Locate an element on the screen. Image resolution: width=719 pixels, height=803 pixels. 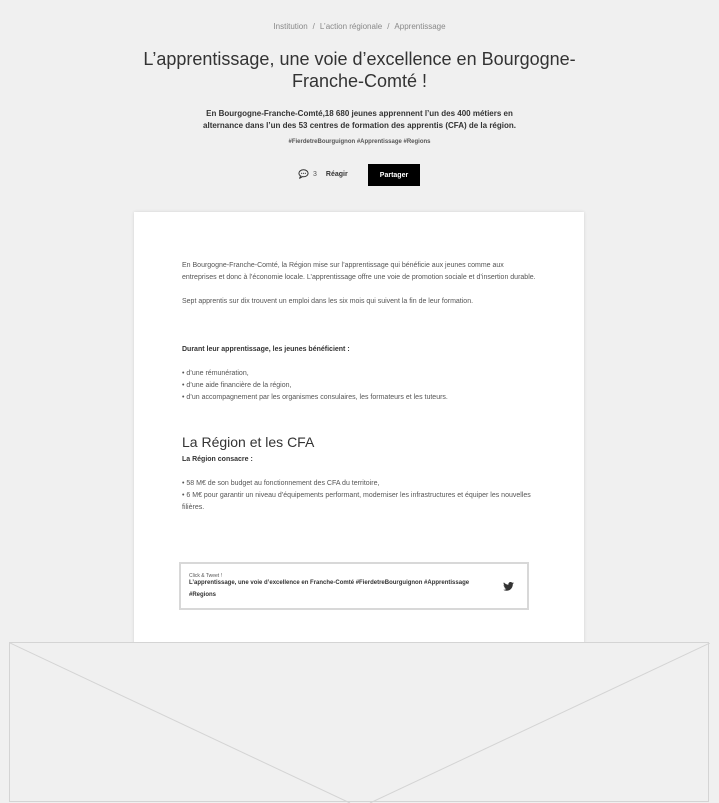
share-button: Partager is located at coordinates (394, 175).